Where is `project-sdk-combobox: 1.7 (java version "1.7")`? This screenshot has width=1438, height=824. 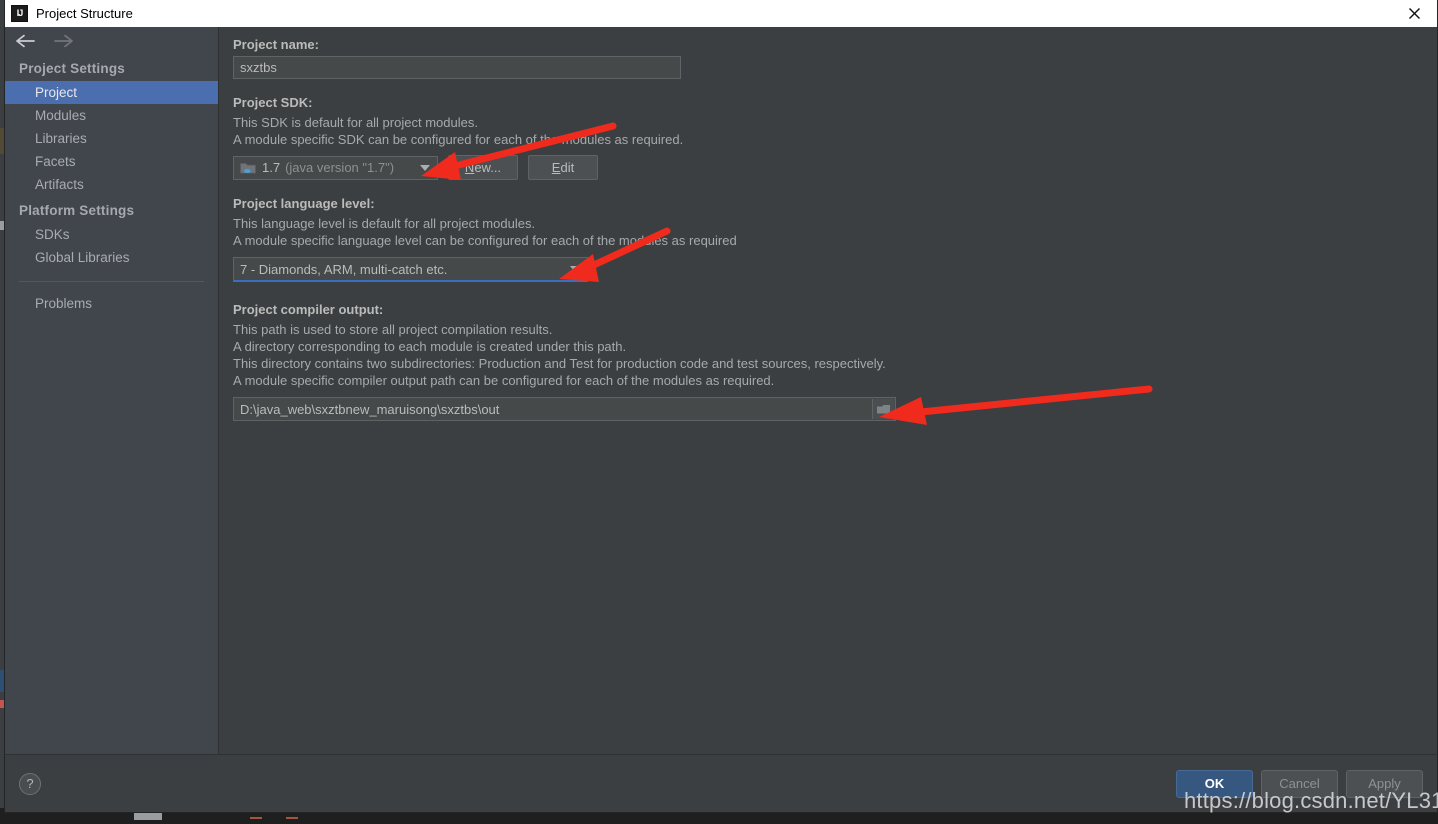
project-sdk-combobox: 1.7 (java version "1.7") is located at coordinates (335, 167).